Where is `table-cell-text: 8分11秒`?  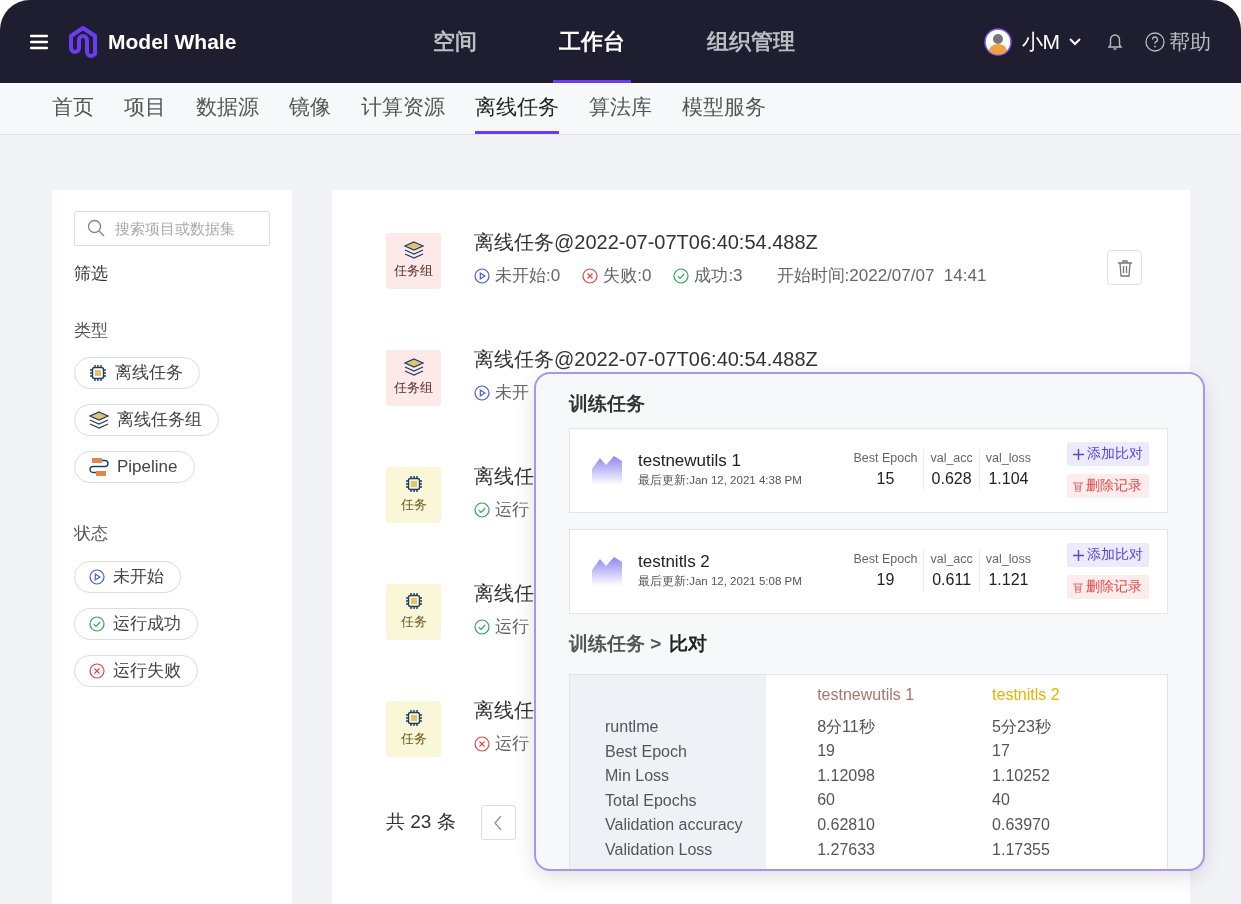 table-cell-text: 8分11秒 is located at coordinates (846, 726).